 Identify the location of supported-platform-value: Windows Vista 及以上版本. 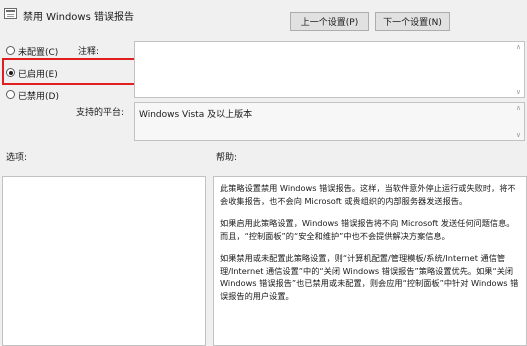
(196, 115).